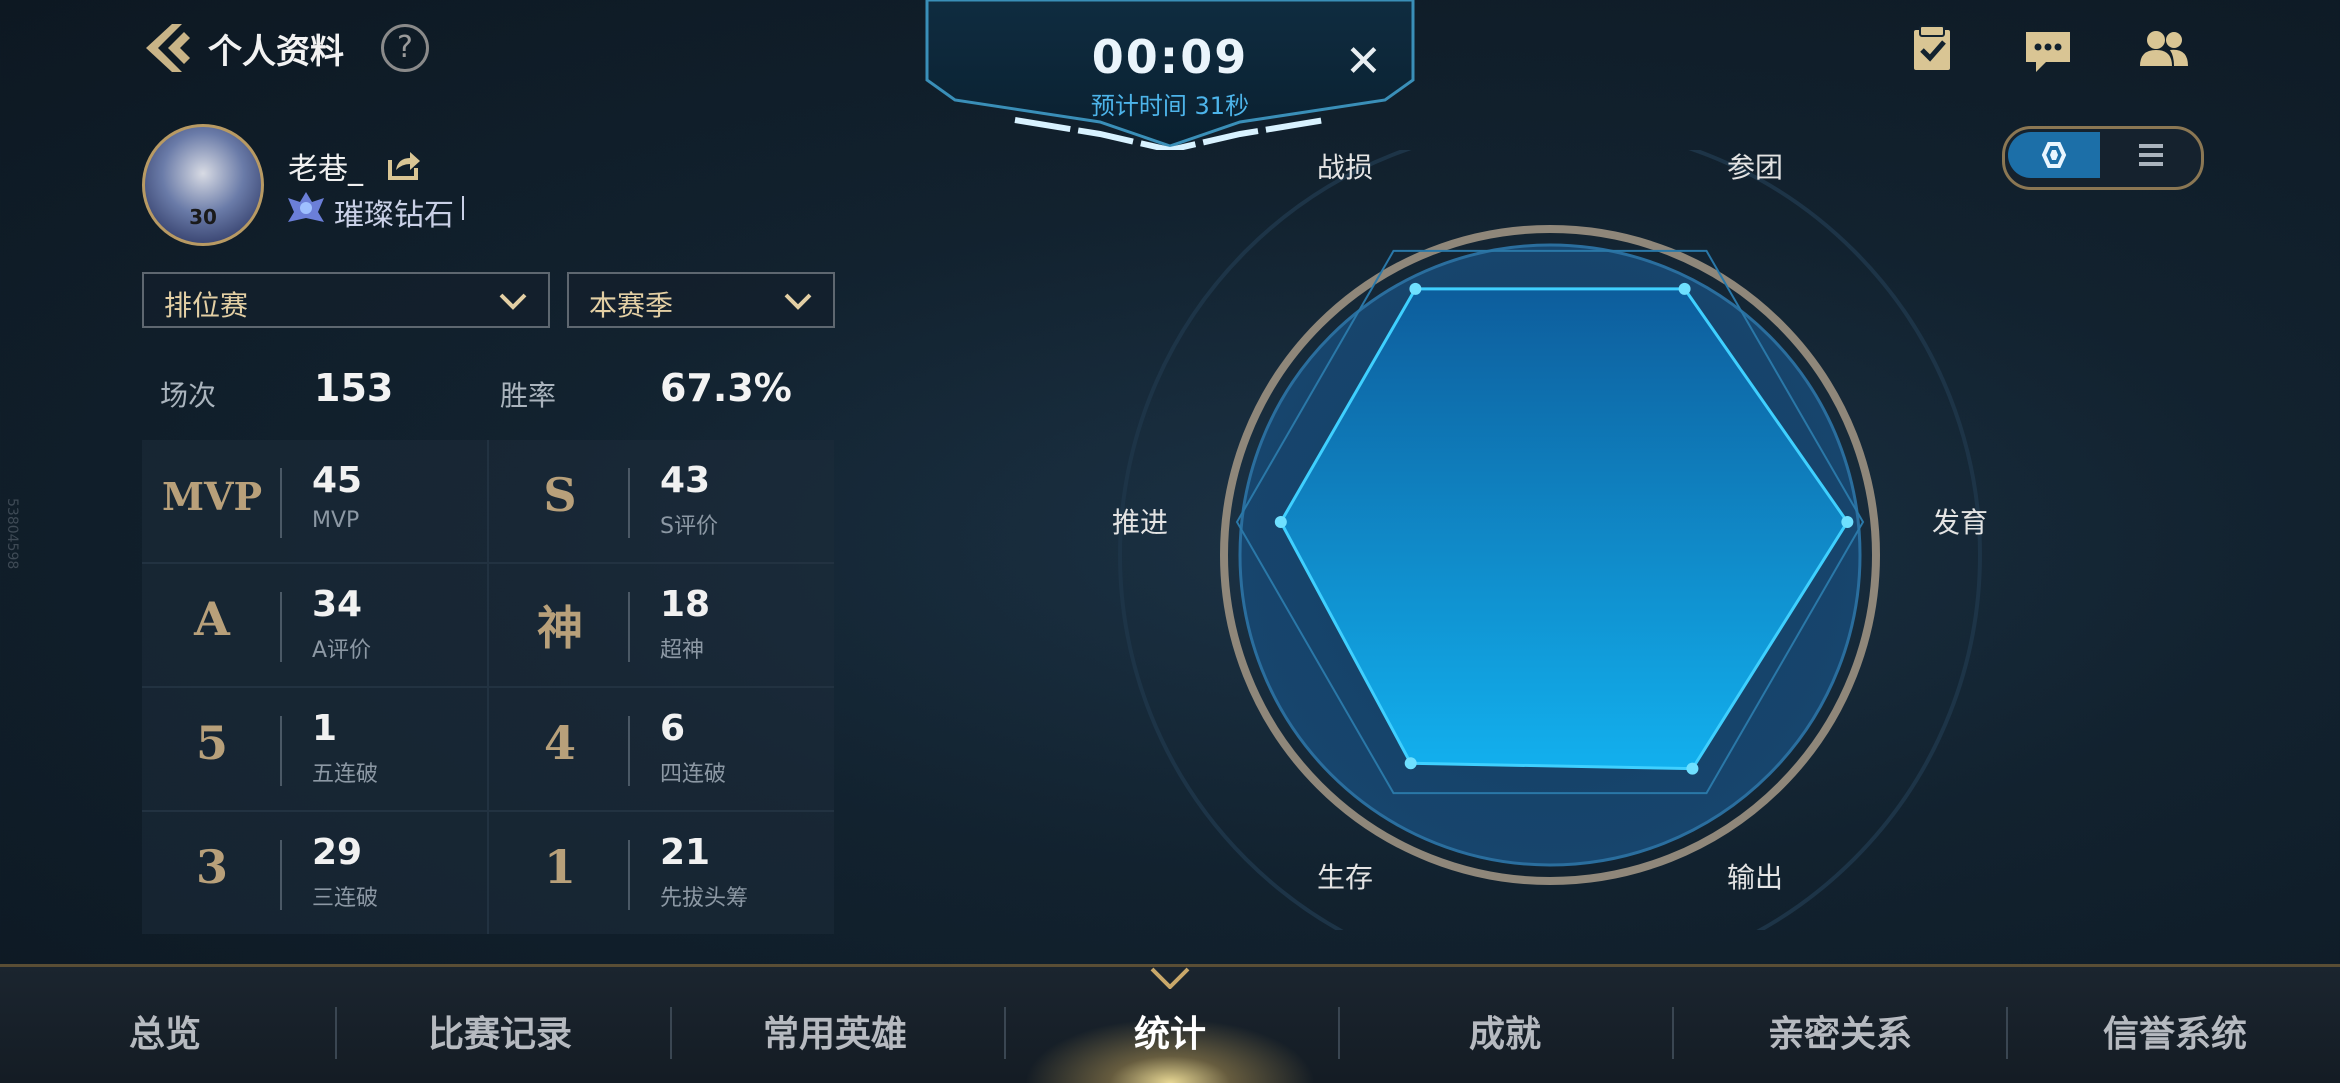  I want to click on stat-label: MVP, so click(336, 520).